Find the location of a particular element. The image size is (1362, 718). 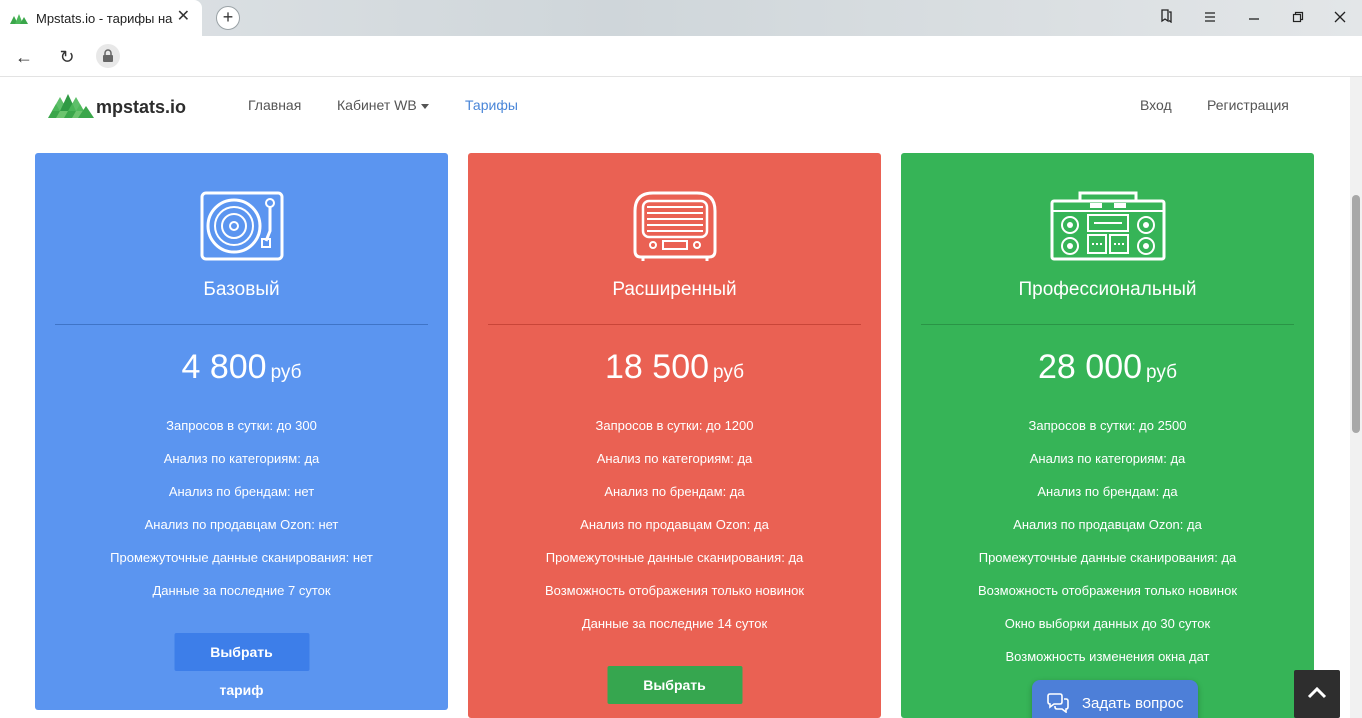

feature-item: Запросов в сутки: до 300 is located at coordinates (241, 425).